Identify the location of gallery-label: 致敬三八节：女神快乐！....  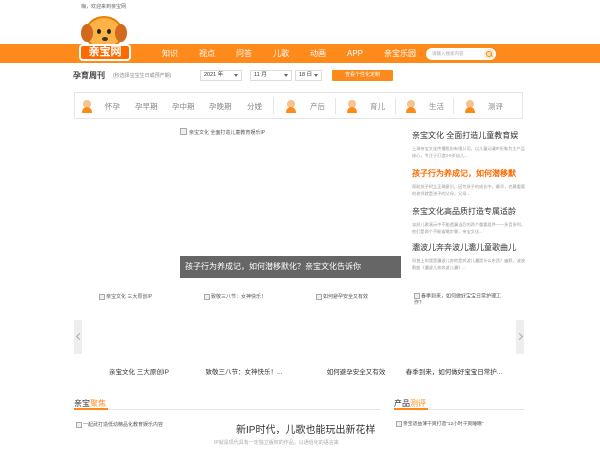
(244, 371).